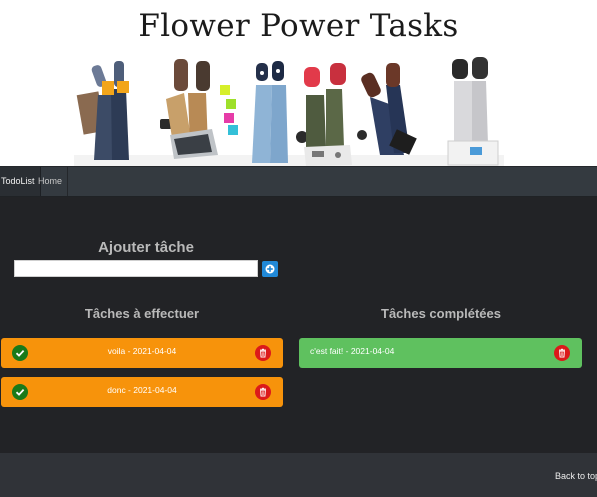  I want to click on task-text: donc - 2021-04-04, so click(142, 390).